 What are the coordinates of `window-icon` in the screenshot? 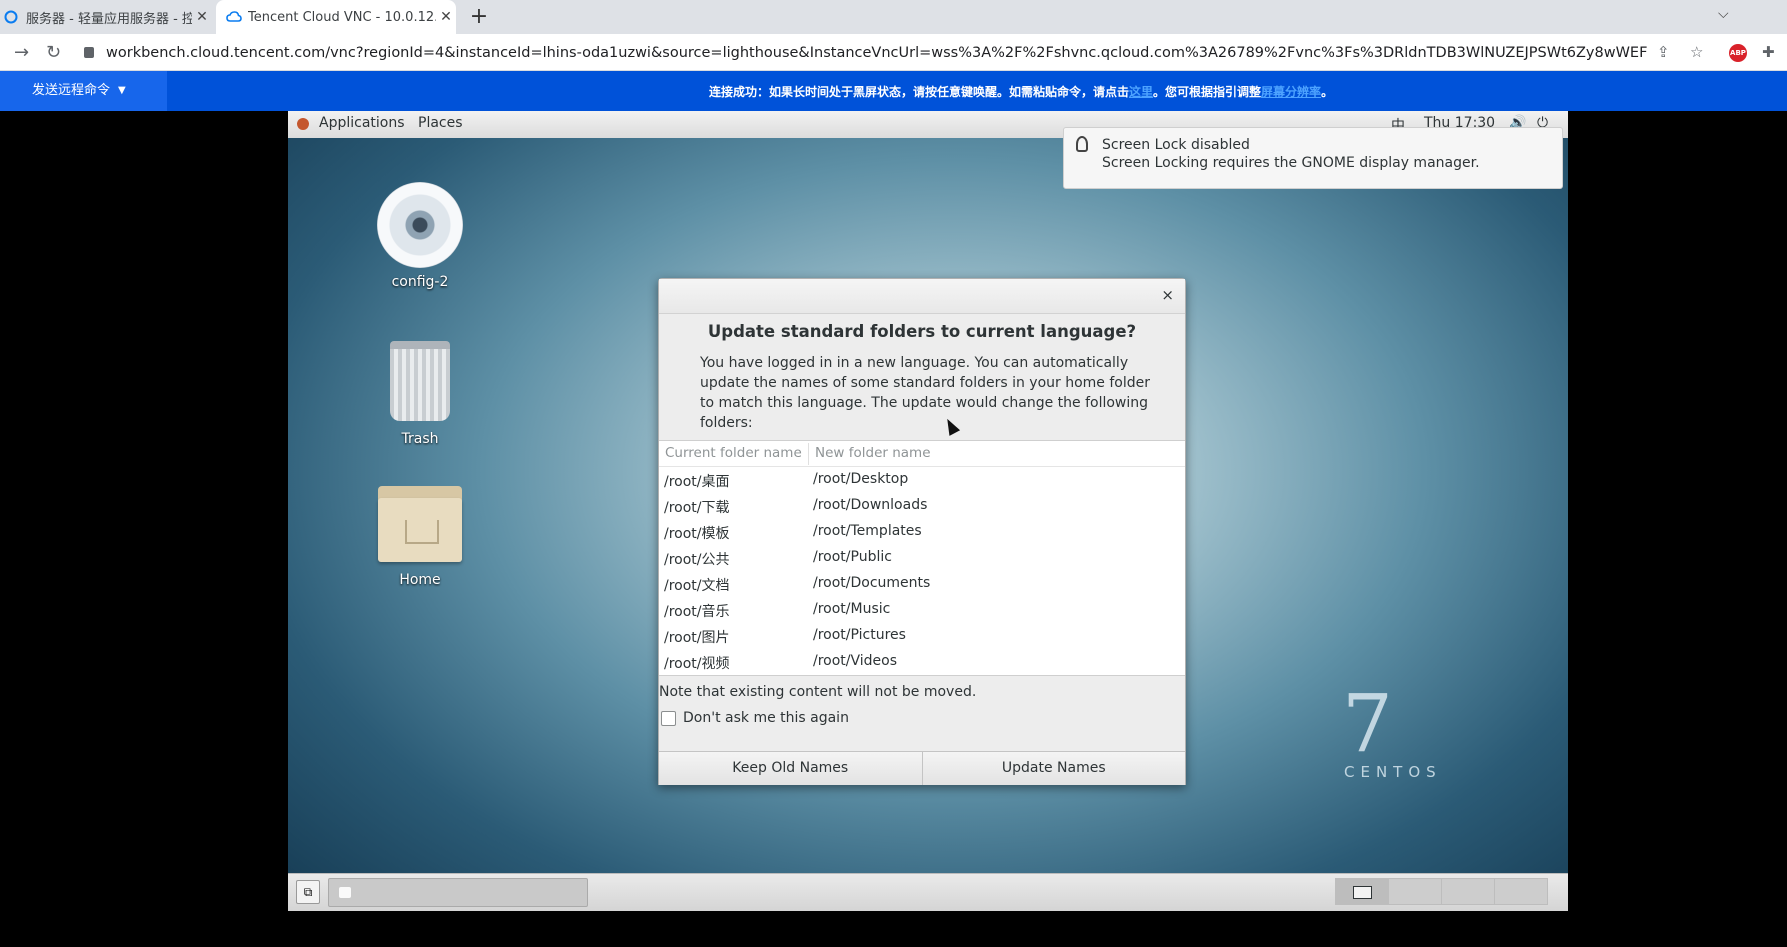 It's located at (345, 892).